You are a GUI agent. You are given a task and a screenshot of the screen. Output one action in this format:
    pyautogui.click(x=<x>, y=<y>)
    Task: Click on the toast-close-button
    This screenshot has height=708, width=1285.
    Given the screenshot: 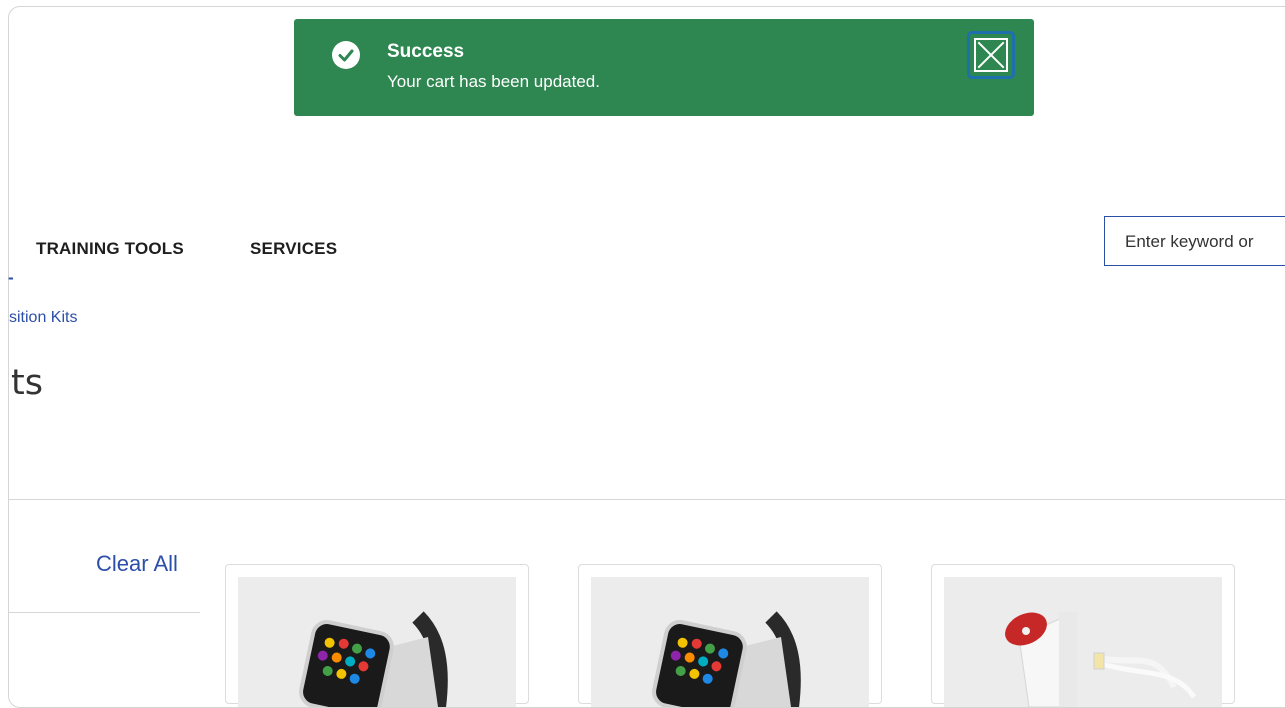 What is the action you would take?
    pyautogui.click(x=991, y=55)
    